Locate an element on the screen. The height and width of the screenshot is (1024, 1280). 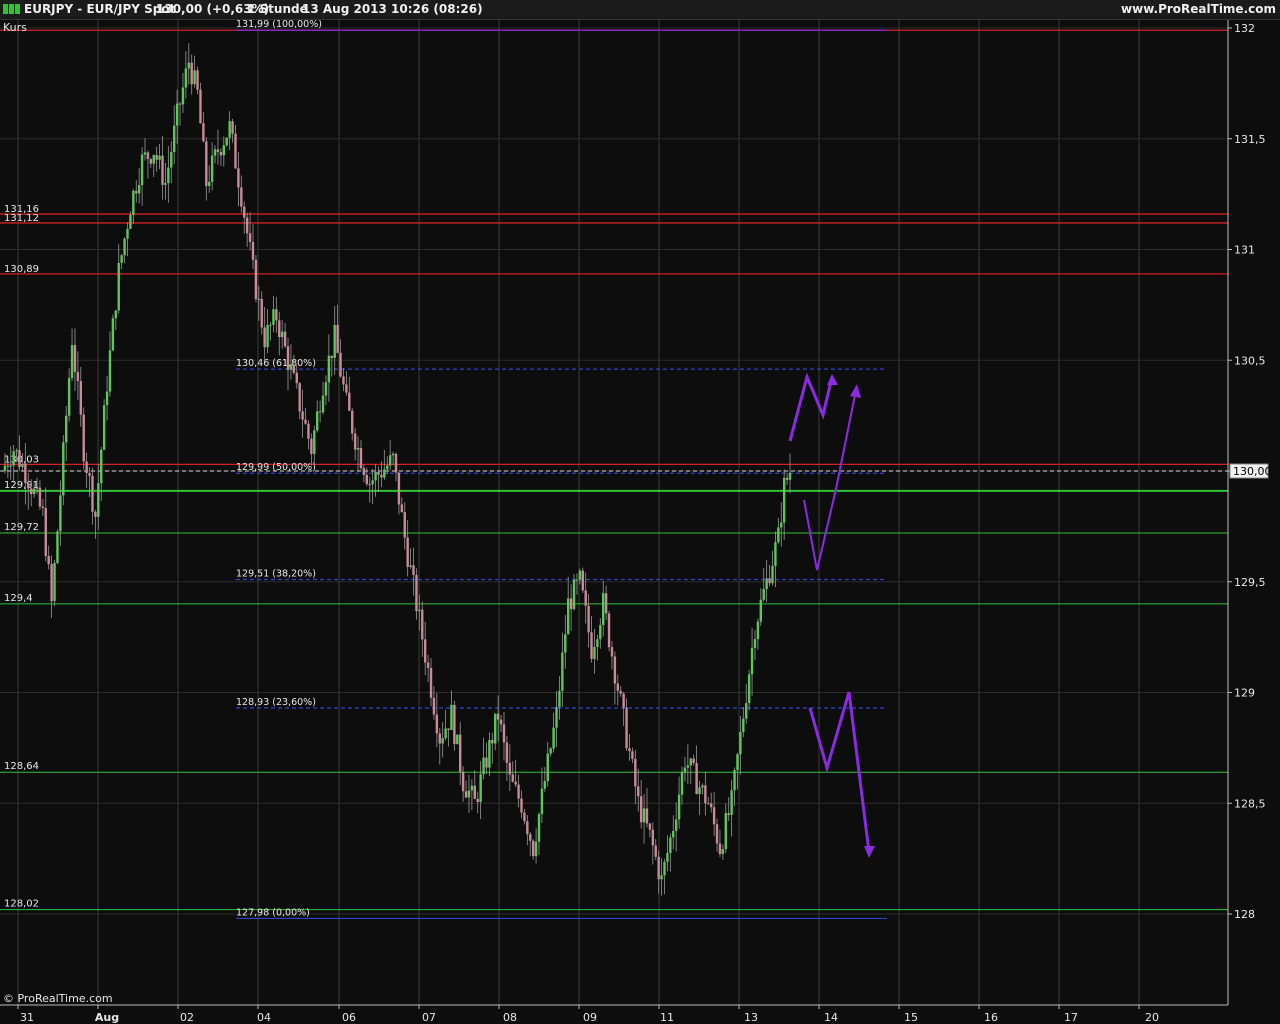
symbol-name: EURJPY - EUR/JPY Spot is located at coordinates (100, 9).